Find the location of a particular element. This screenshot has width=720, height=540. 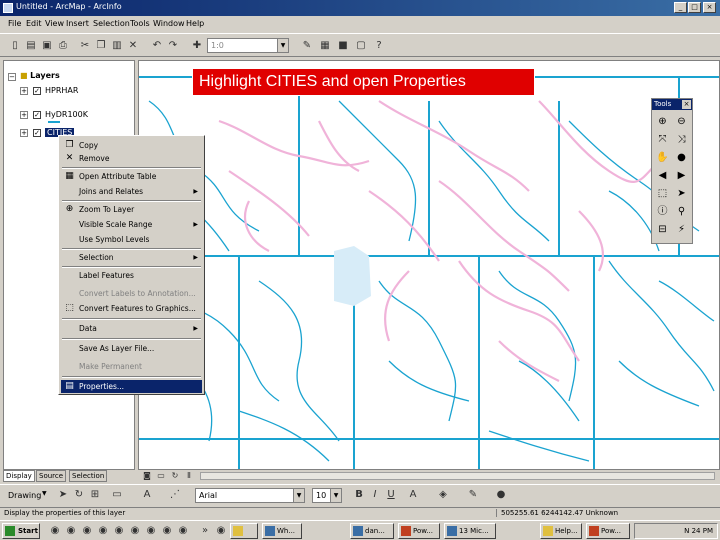

more-icon: » is located at coordinates (205, 531).